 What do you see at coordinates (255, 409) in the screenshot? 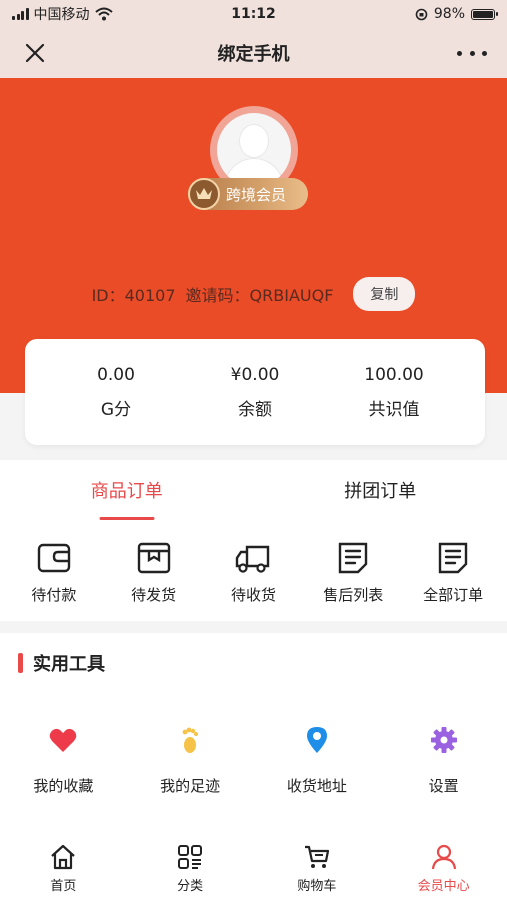
I see `stat-label: 余额` at bounding box center [255, 409].